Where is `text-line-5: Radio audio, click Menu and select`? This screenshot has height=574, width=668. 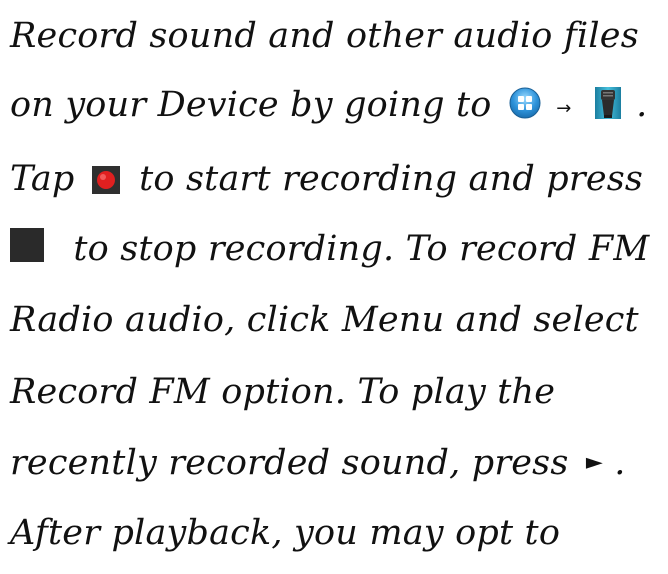
text-line-5: Radio audio, click Menu and select is located at coordinates (324, 320).